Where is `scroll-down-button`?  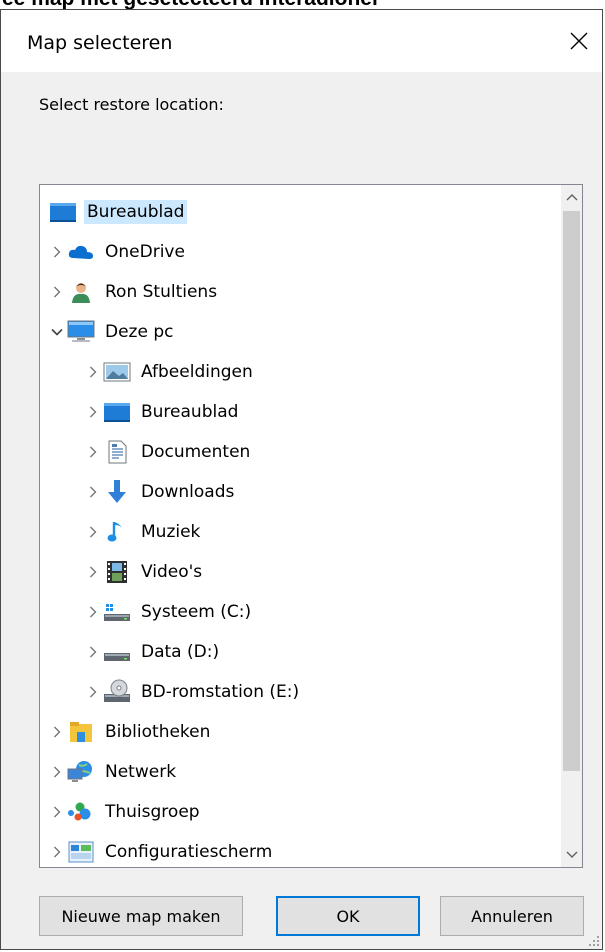 scroll-down-button is located at coordinates (571, 855).